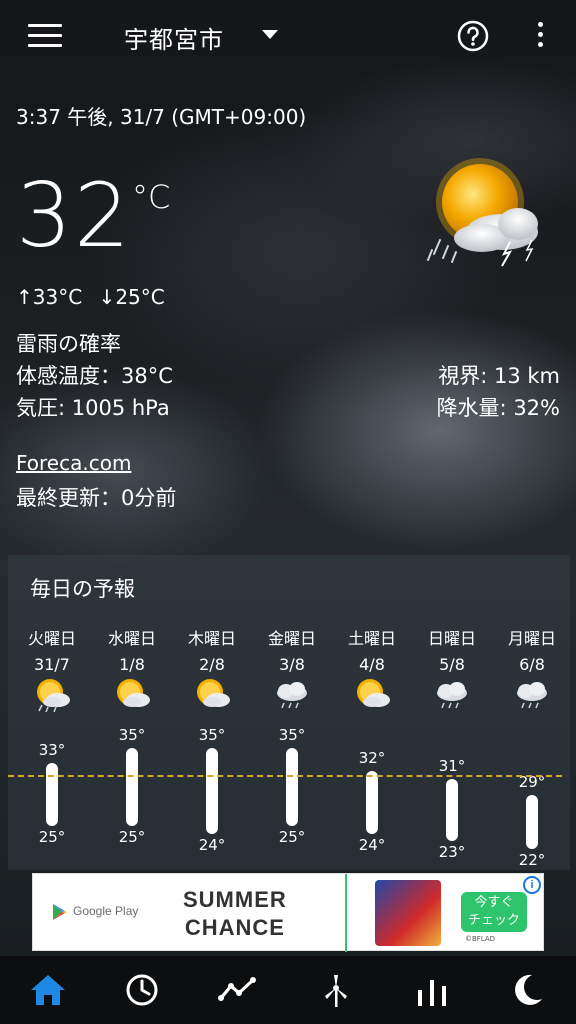  What do you see at coordinates (372, 758) in the screenshot?
I see `day-high-temp: 32°` at bounding box center [372, 758].